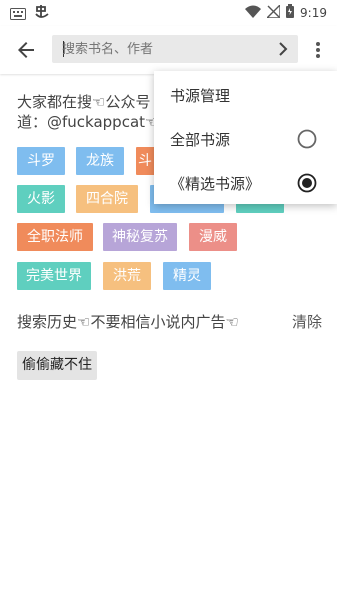 The height and width of the screenshot is (600, 337). Describe the element at coordinates (273, 11) in the screenshot. I see `no-signal-icon` at that location.